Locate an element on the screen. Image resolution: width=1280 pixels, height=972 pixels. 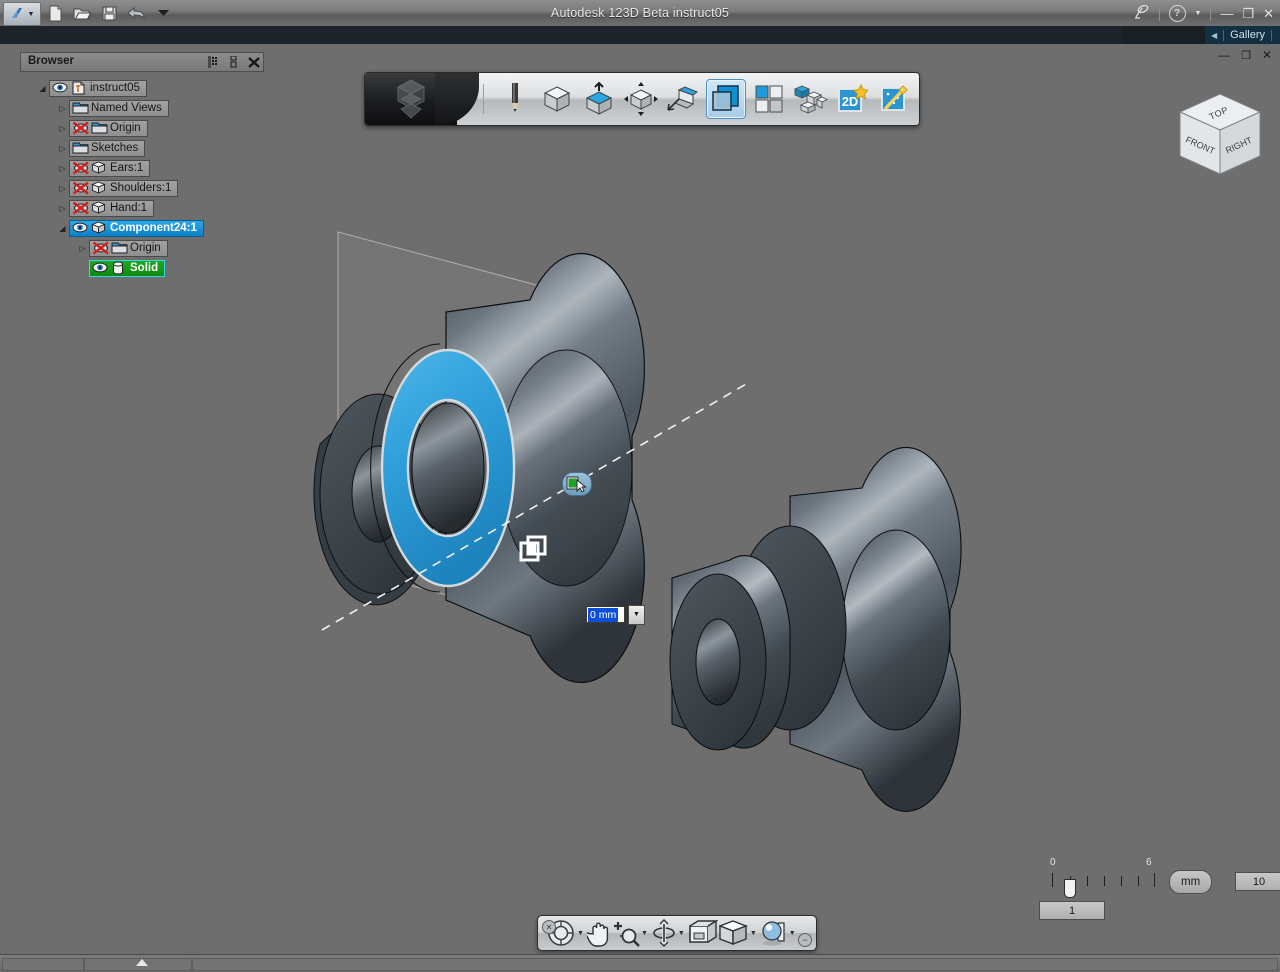
browser-tree-chip: Sketches is located at coordinates (107, 148).